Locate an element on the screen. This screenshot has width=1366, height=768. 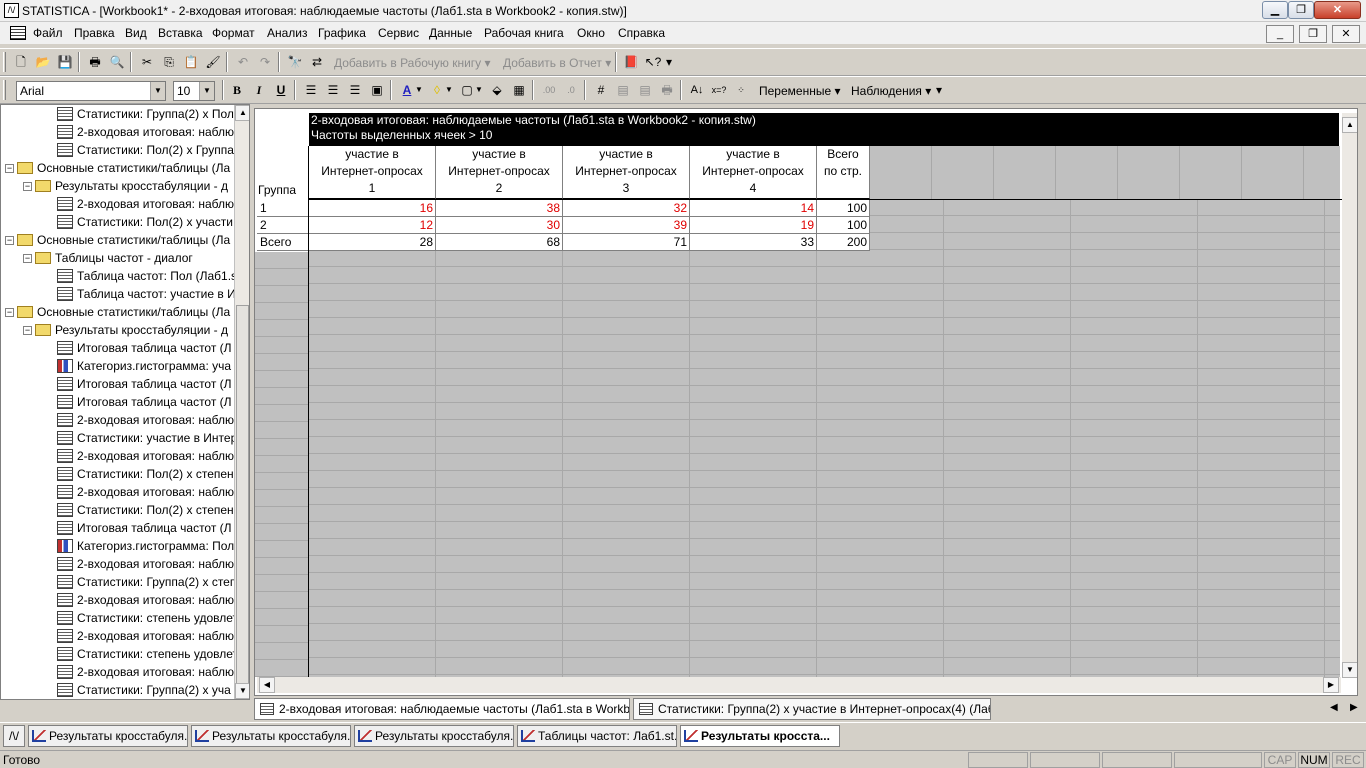
cut-icon: ✂ is located at coordinates (147, 62).